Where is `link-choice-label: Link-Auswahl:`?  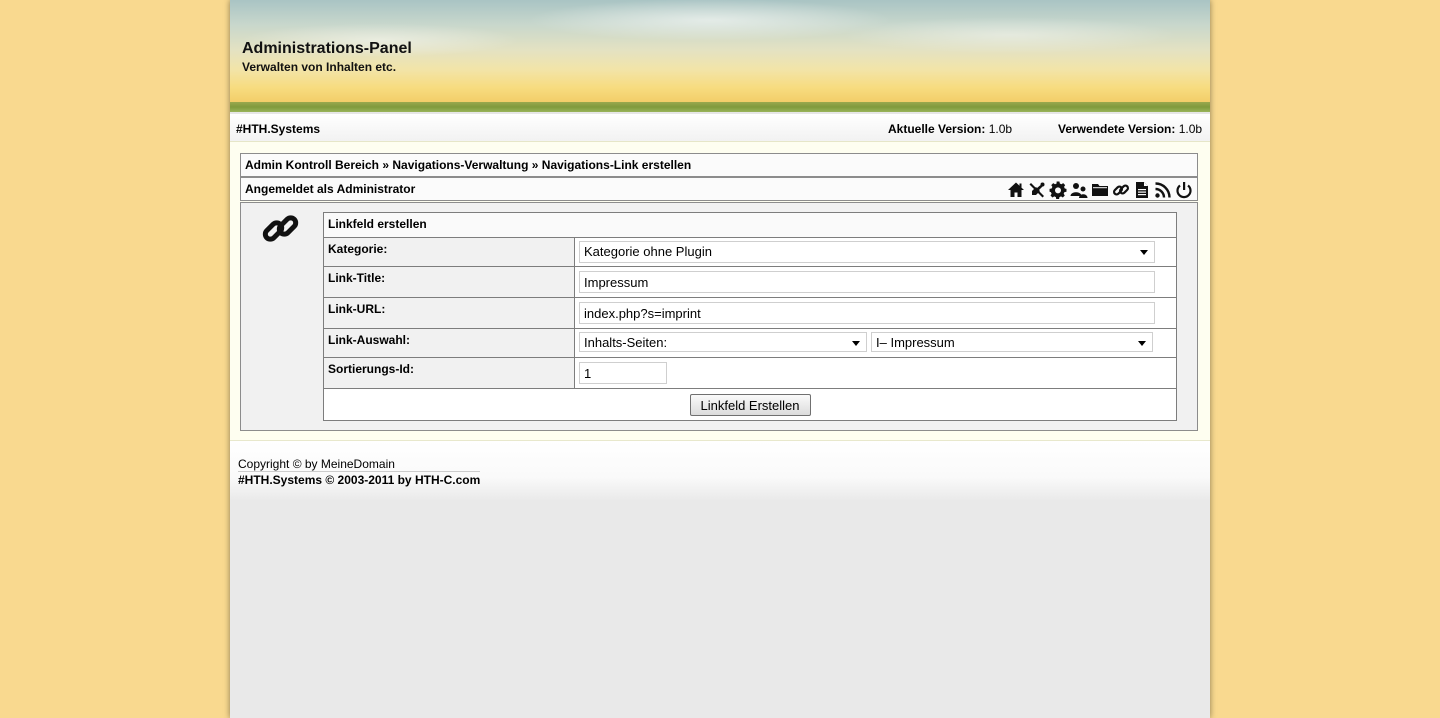 link-choice-label: Link-Auswahl: is located at coordinates (449, 343).